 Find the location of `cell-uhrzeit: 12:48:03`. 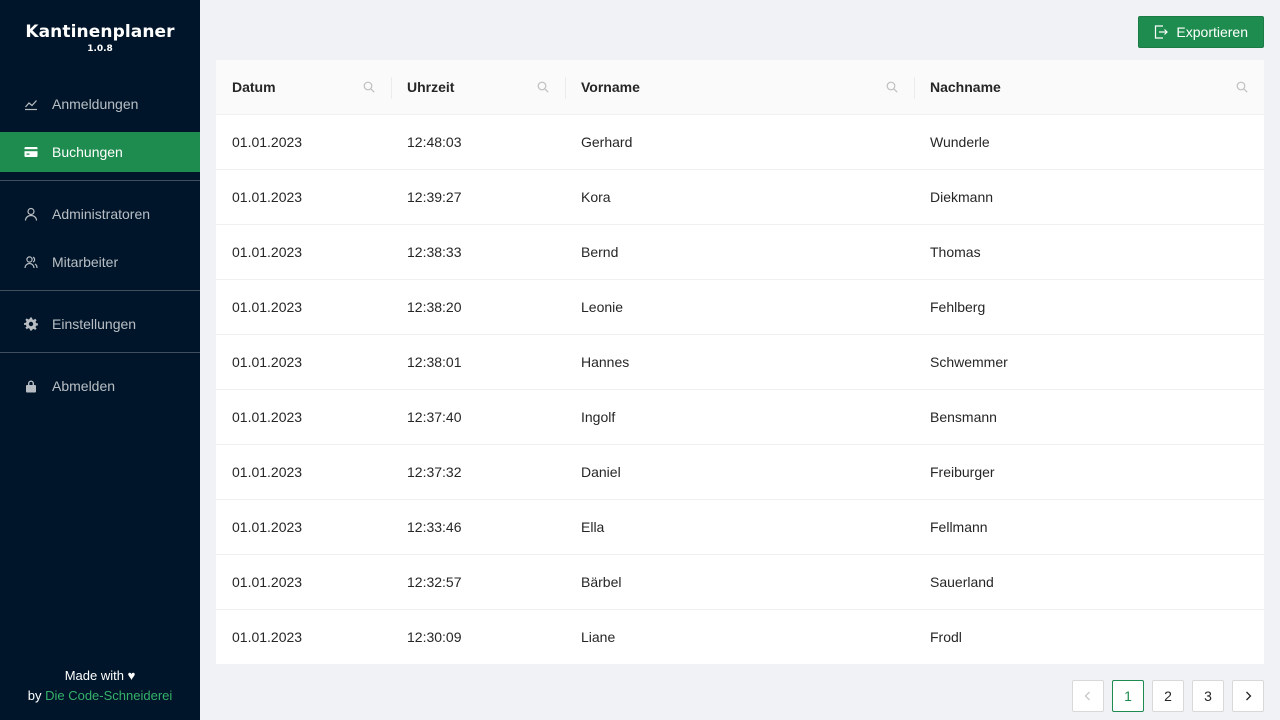

cell-uhrzeit: 12:48:03 is located at coordinates (478, 142).